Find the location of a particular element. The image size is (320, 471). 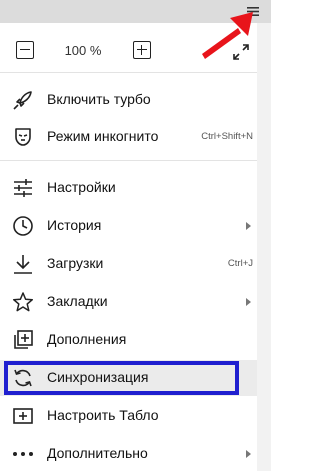

menu-item-incognito: Режим инкогнито Ctrl+Shift+N is located at coordinates (128, 137).